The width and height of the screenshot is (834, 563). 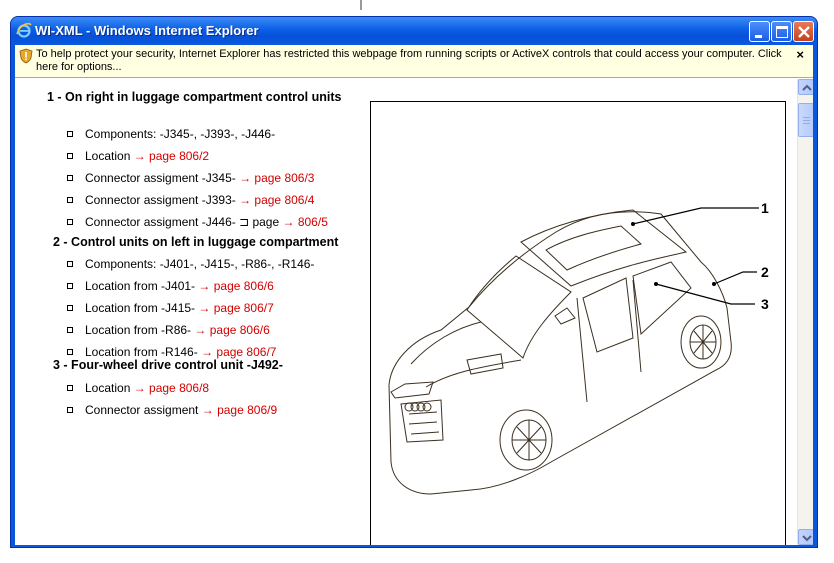 I want to click on page-reference-link: → page 806/3, so click(x=276, y=178).